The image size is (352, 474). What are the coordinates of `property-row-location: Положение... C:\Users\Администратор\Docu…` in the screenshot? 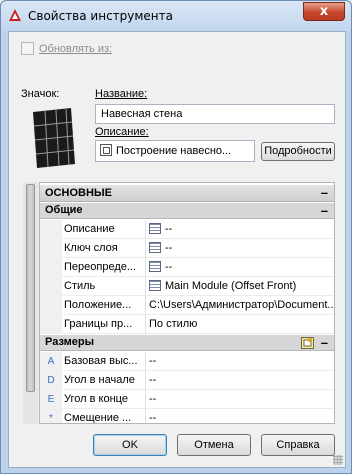 It's located at (187, 305).